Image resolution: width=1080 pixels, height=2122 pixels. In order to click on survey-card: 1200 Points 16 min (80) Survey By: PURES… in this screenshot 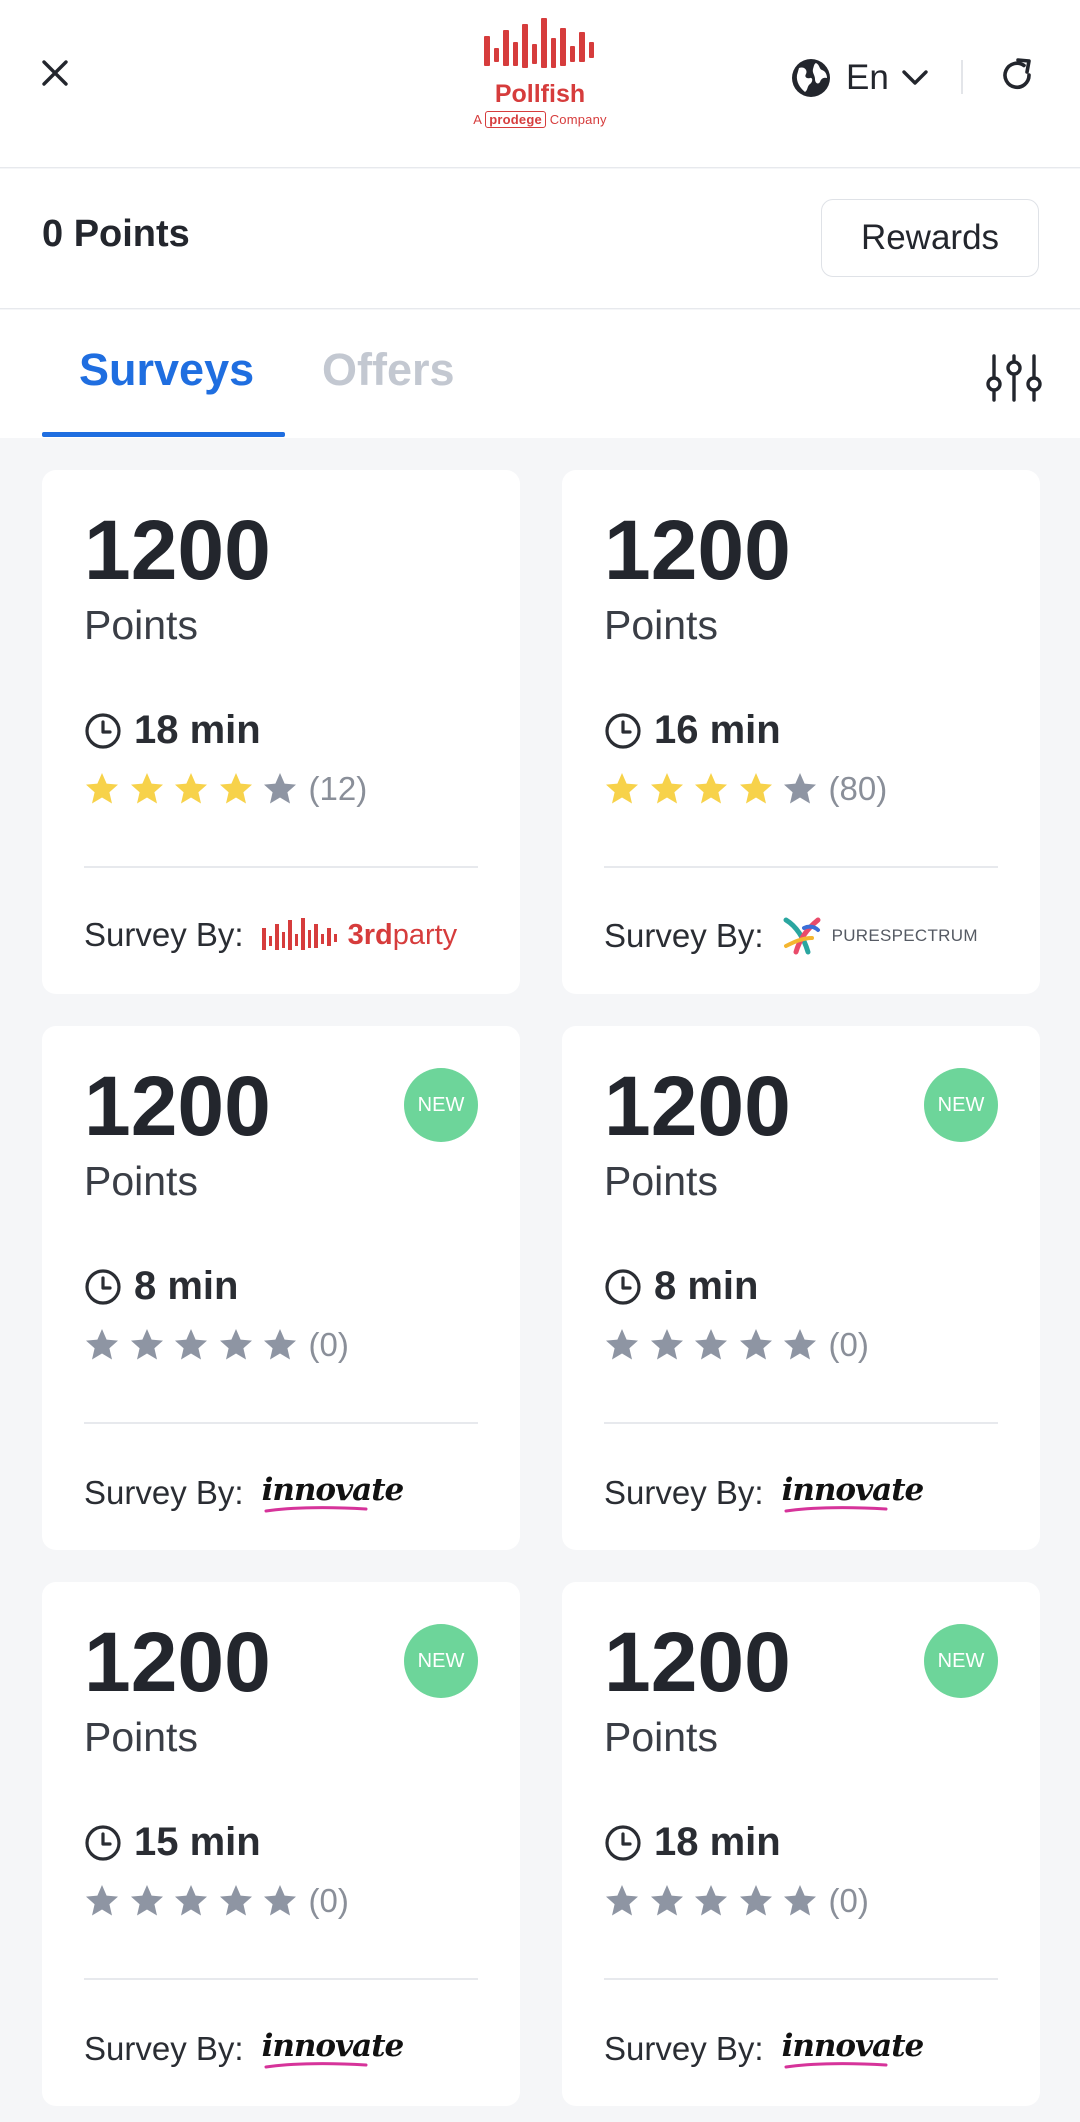, I will do `click(801, 732)`.